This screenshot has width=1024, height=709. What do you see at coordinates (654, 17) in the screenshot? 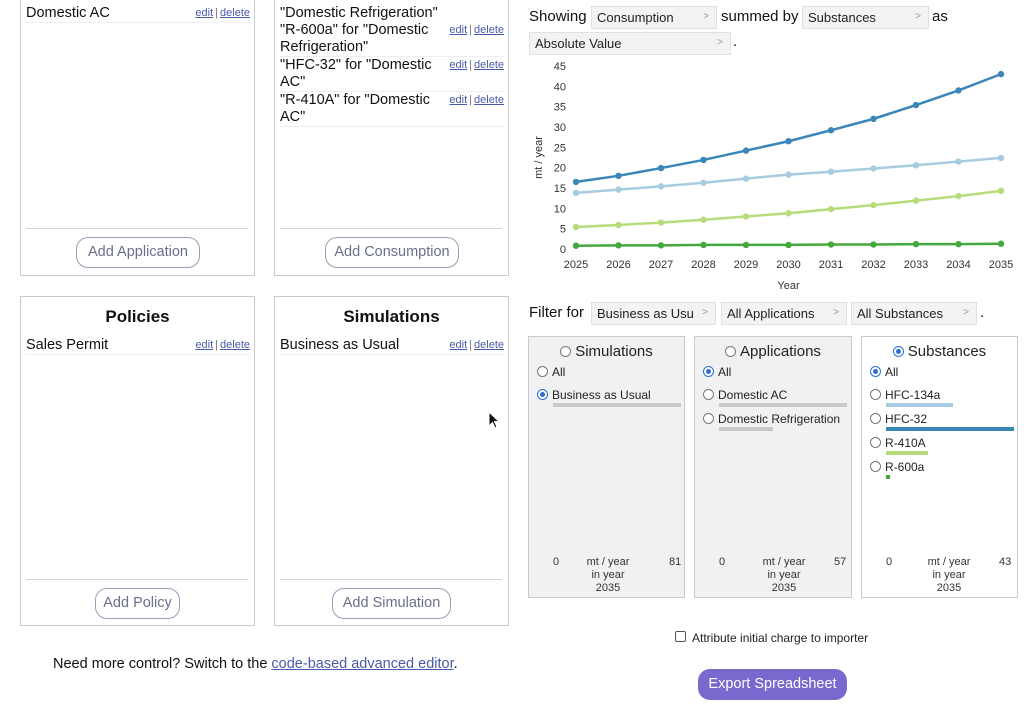
I see `metric-select: Consumption >` at bounding box center [654, 17].